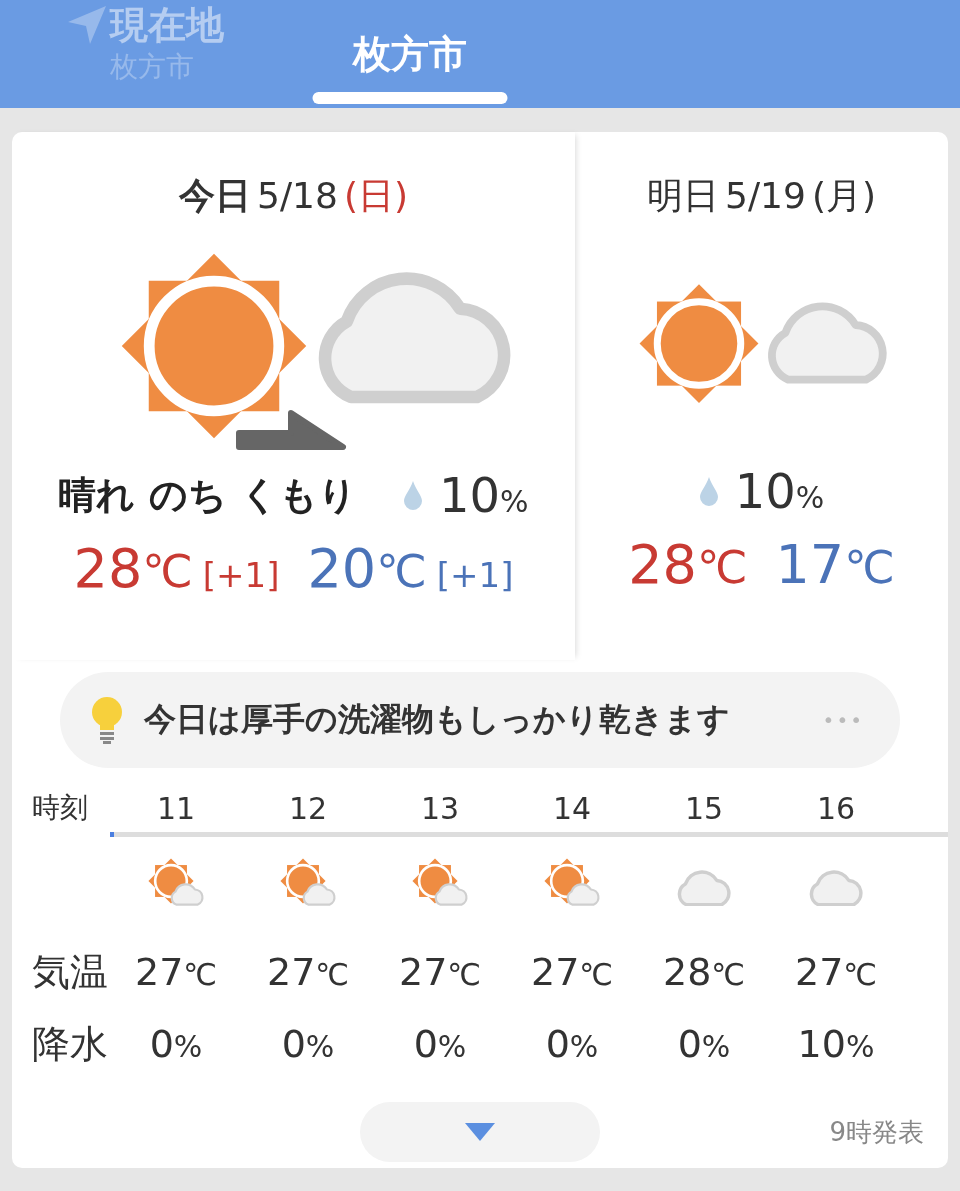 This screenshot has height=1191, width=960. Describe the element at coordinates (70, 1044) in the screenshot. I see `row-label: 降水` at that location.